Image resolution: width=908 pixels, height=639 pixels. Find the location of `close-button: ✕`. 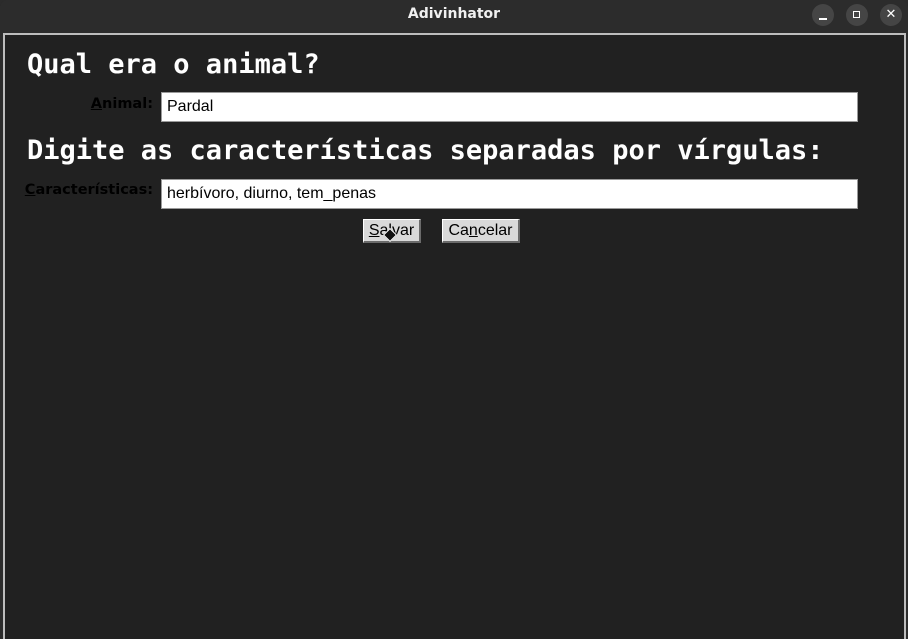

close-button: ✕ is located at coordinates (891, 15).